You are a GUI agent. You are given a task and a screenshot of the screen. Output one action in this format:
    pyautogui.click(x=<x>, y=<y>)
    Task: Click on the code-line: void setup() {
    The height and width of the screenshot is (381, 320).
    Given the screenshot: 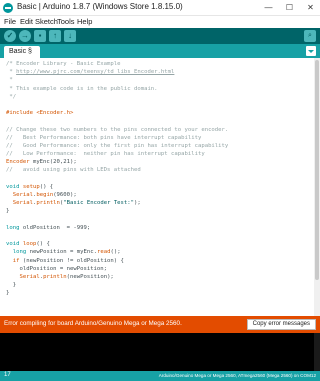 What is the action you would take?
    pyautogui.click(x=160, y=187)
    